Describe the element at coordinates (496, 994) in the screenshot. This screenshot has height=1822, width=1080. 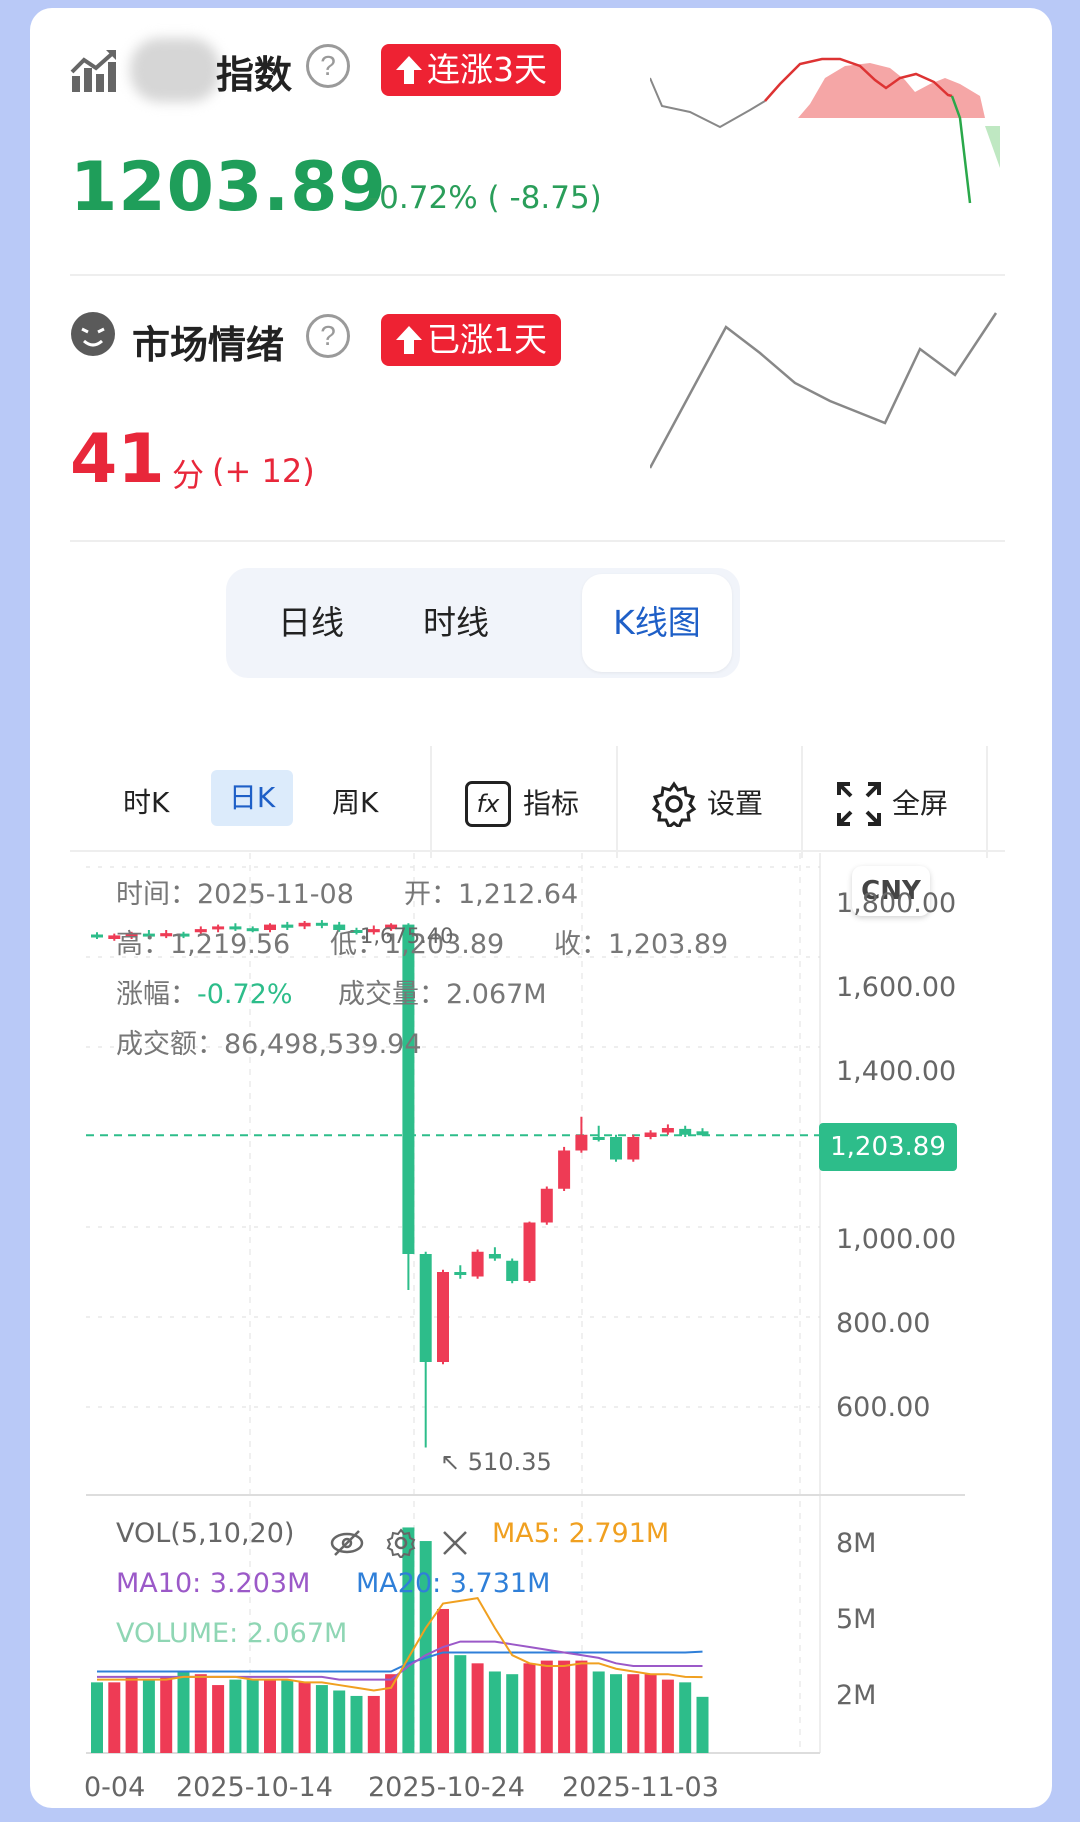
I see `info-volume-value: 2.067M` at that location.